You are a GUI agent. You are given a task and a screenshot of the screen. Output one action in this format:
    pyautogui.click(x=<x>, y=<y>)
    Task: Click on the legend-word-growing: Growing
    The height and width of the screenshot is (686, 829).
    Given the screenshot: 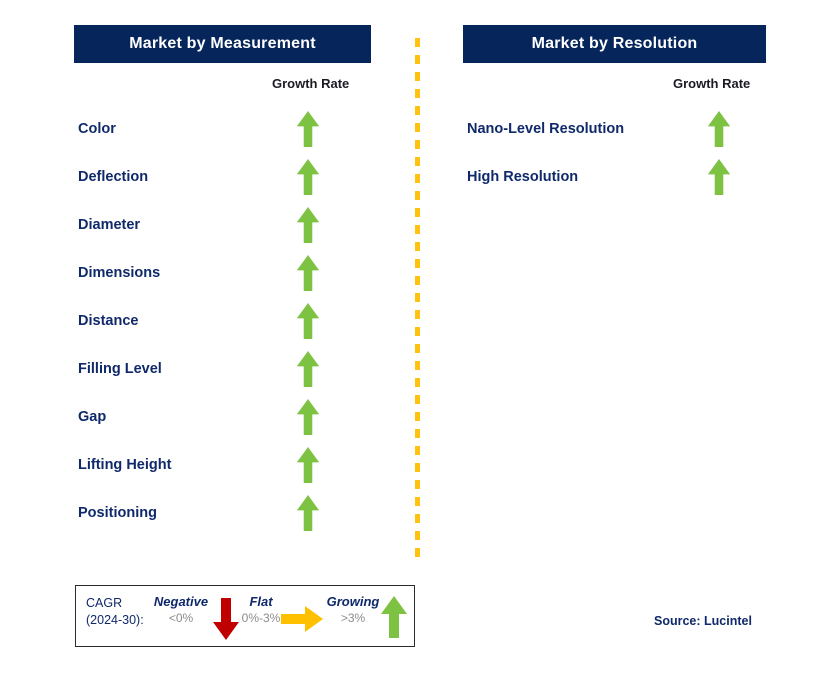 What is the action you would take?
    pyautogui.click(x=353, y=601)
    